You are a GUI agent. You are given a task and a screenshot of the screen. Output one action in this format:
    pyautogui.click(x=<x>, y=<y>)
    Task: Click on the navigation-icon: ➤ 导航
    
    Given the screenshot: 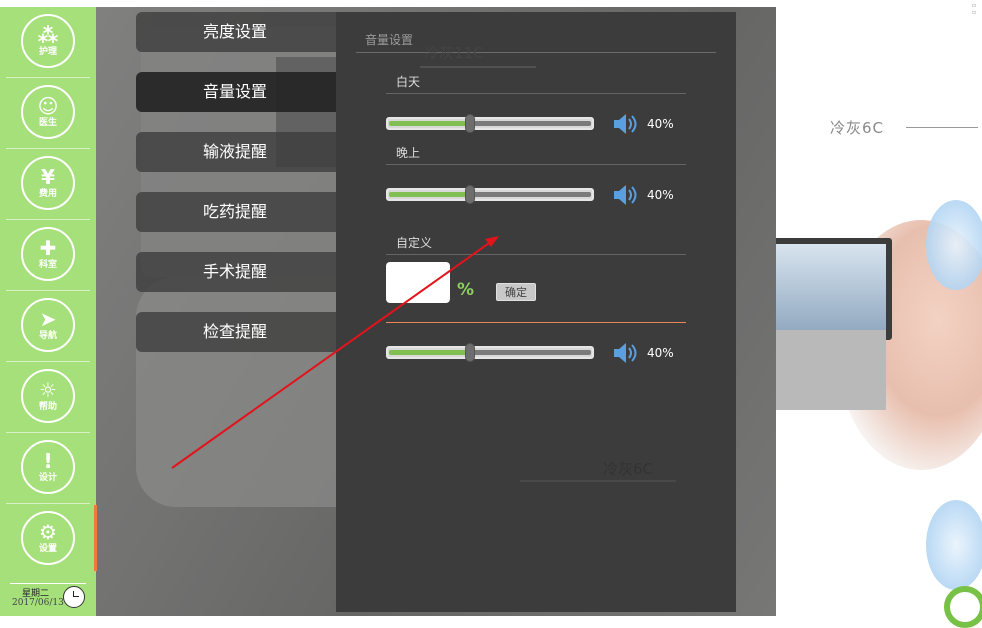 What is the action you would take?
    pyautogui.click(x=48, y=325)
    